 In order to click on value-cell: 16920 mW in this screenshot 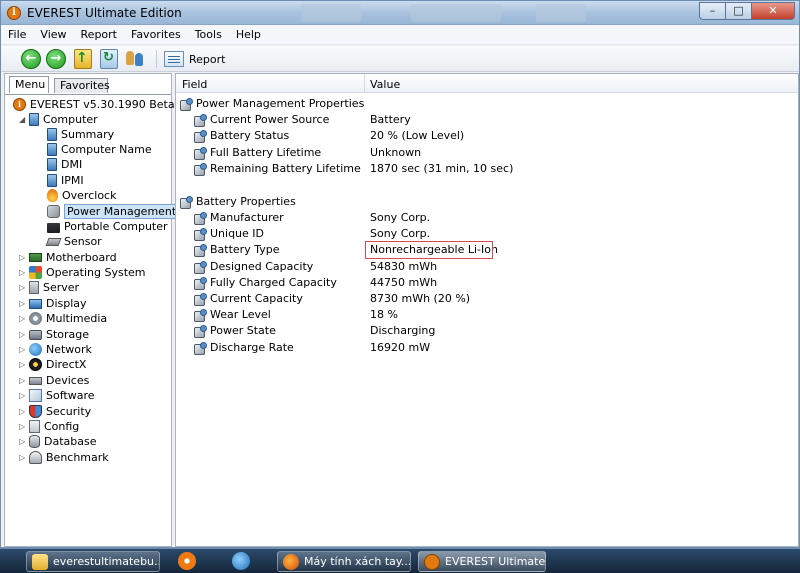, I will do `click(400, 347)`.